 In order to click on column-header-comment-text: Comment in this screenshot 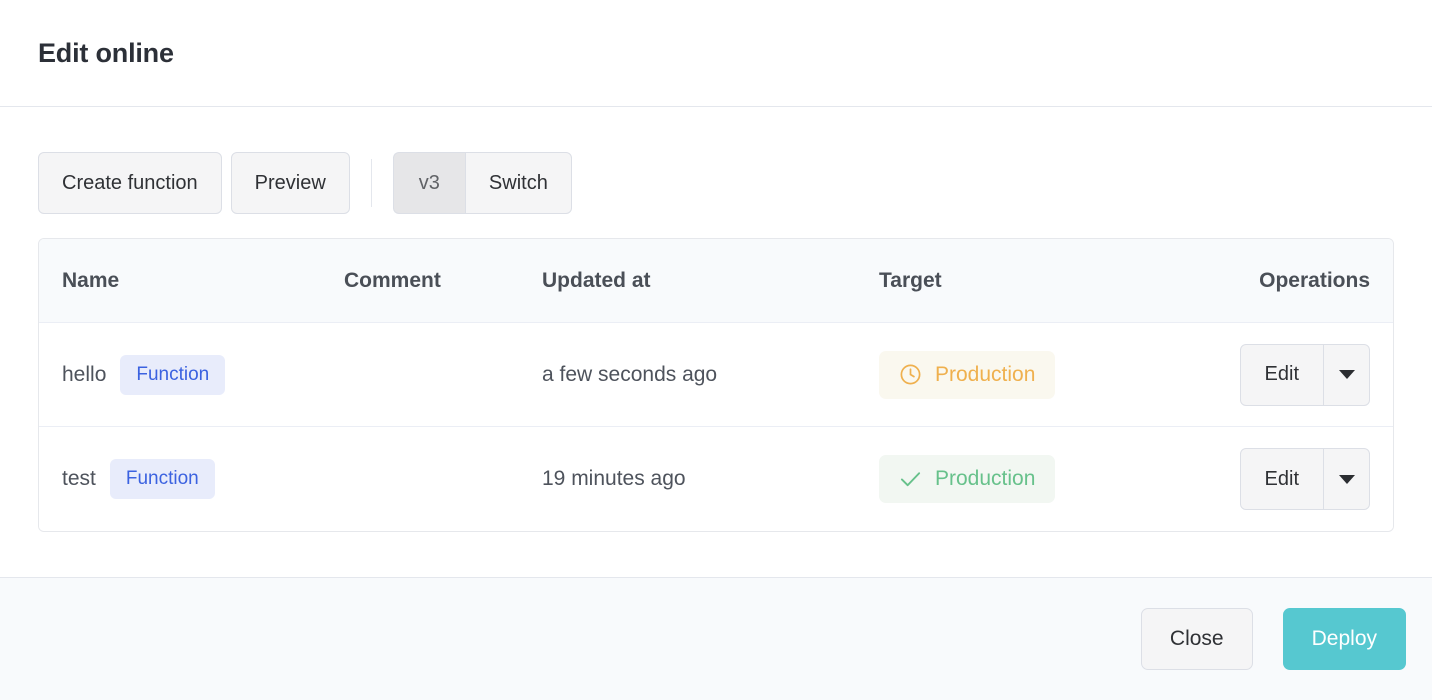, I will do `click(392, 280)`.